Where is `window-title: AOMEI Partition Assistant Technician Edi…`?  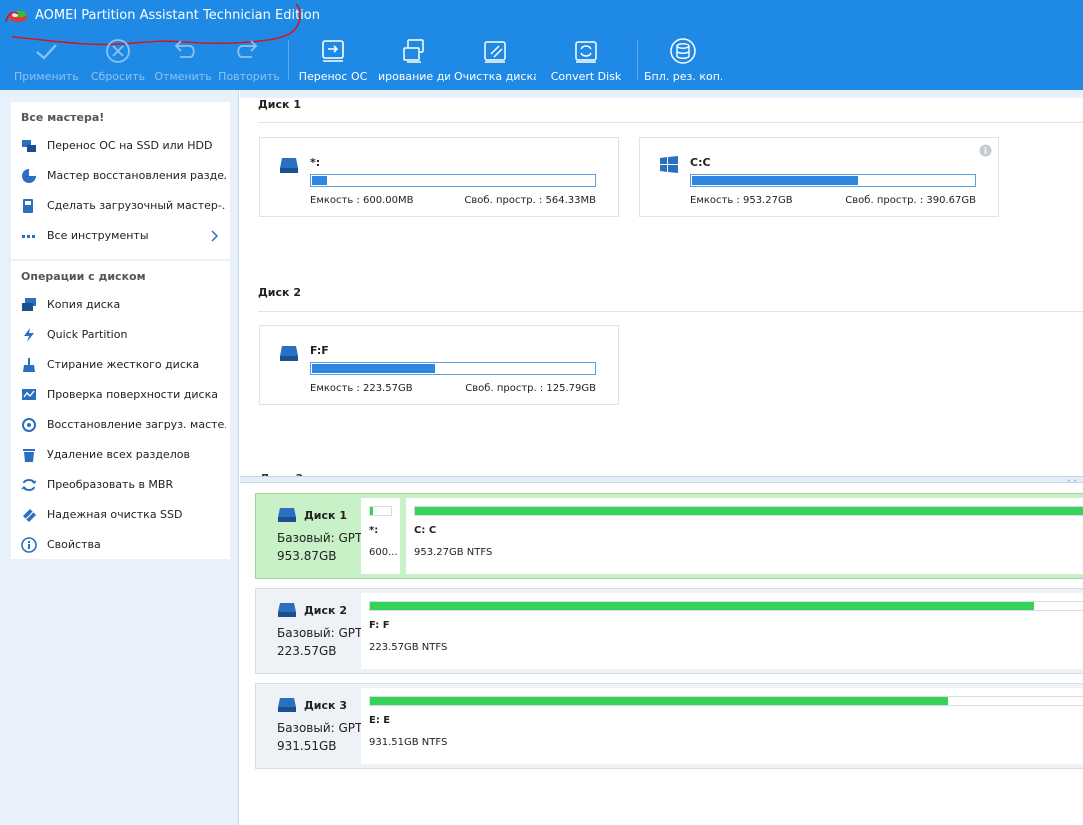 window-title: AOMEI Partition Assistant Technician Edi… is located at coordinates (178, 15).